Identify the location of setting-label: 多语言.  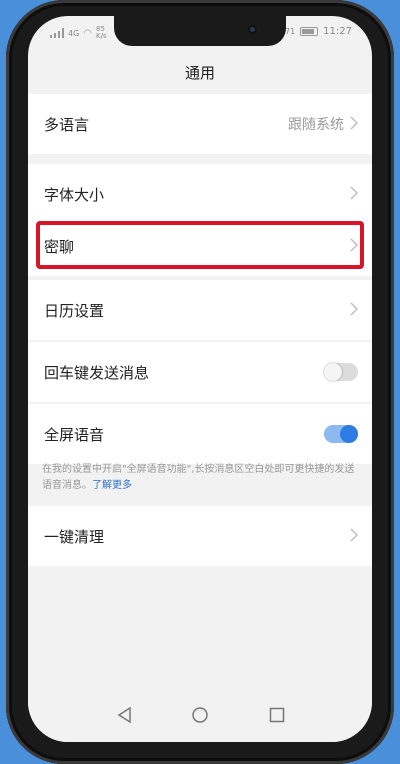
(67, 125).